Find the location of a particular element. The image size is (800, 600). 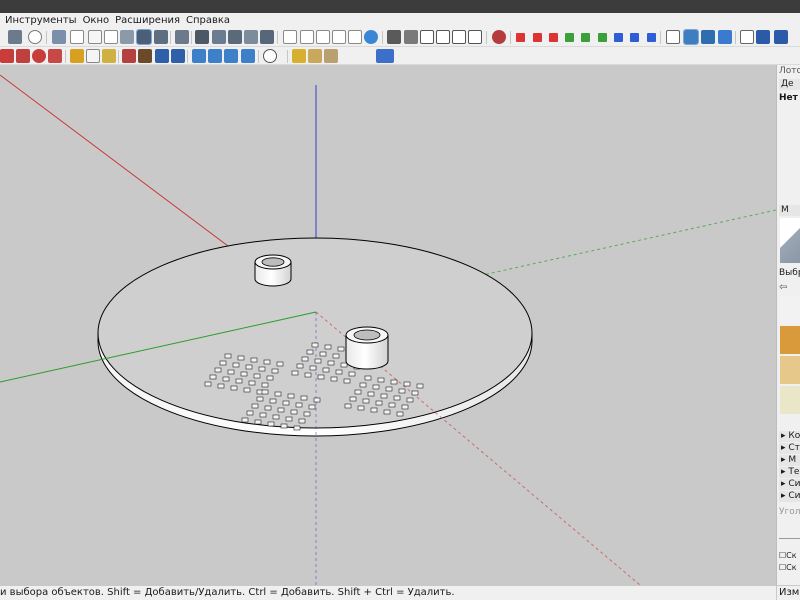

toggle-terrain-icon is located at coordinates (307, 37).